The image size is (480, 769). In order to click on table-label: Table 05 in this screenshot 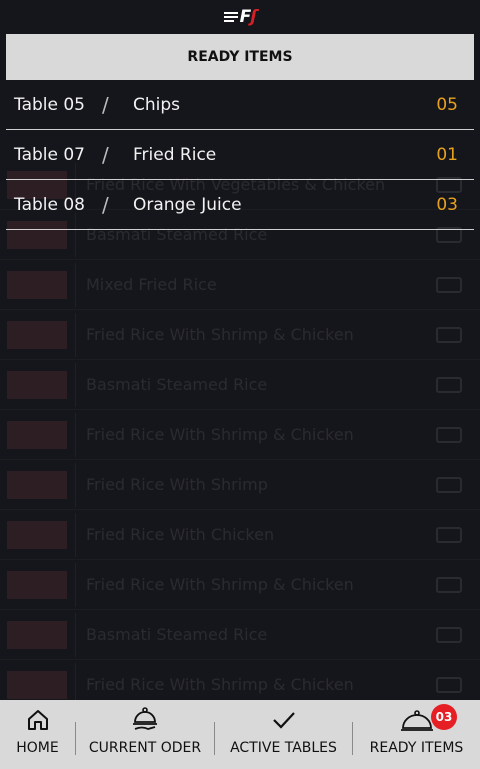, I will do `click(49, 104)`.